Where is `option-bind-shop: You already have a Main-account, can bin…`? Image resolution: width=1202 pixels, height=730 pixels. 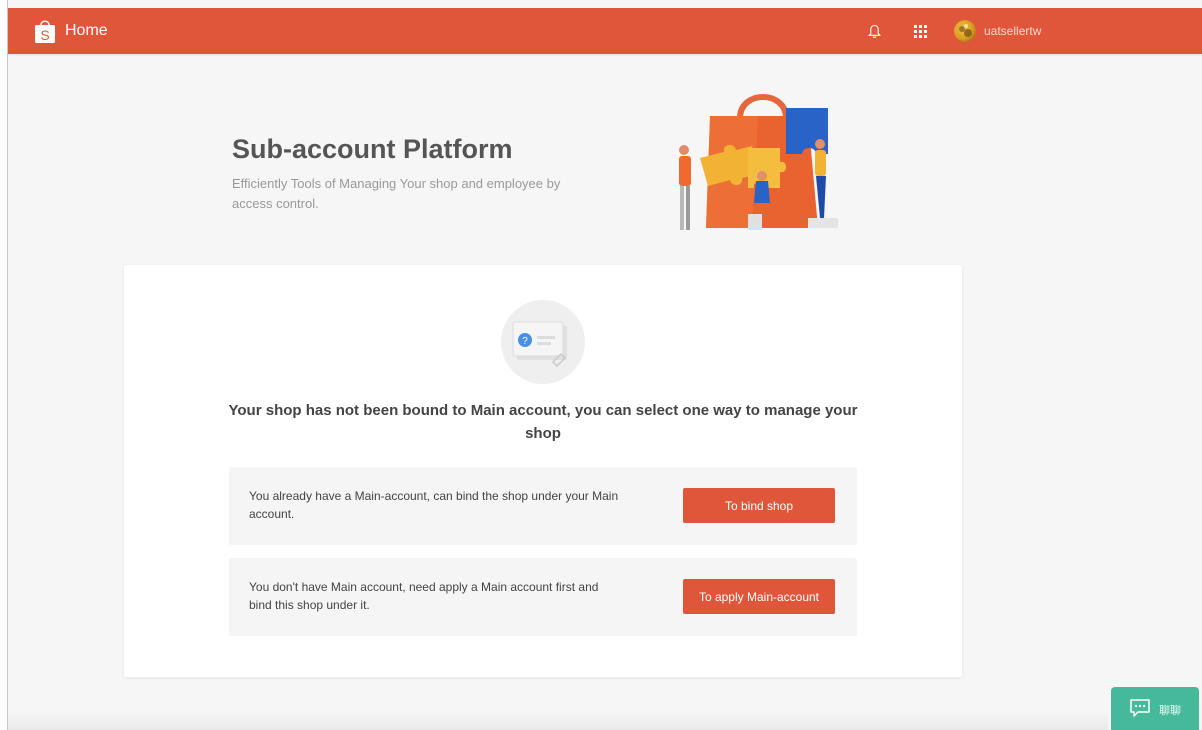 option-bind-shop: You already have a Main-account, can bin… is located at coordinates (543, 506).